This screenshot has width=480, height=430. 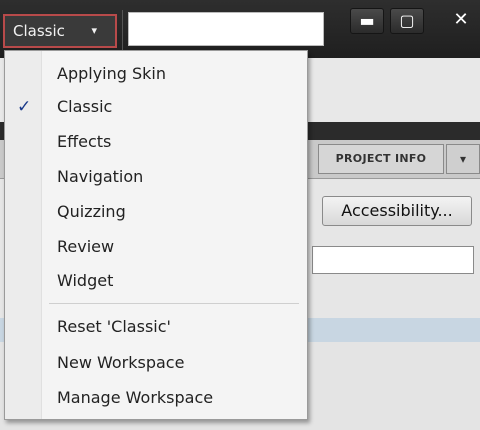 What do you see at coordinates (156, 247) in the screenshot?
I see `menu-item-review: Review` at bounding box center [156, 247].